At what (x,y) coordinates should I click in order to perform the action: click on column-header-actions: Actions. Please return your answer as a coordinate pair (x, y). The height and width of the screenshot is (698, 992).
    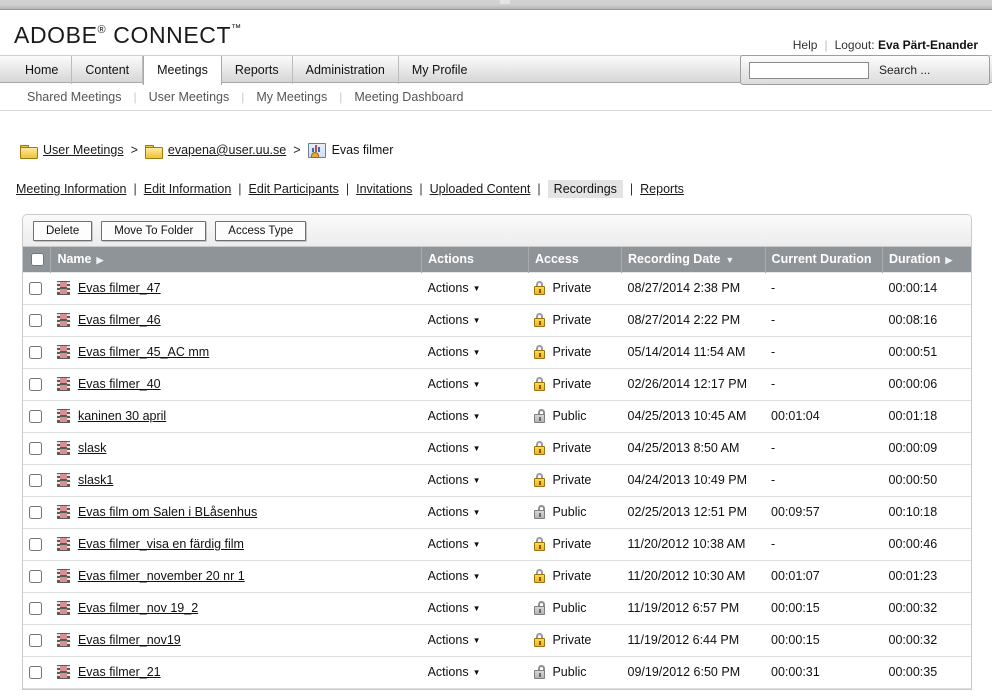
    Looking at the image, I should click on (475, 259).